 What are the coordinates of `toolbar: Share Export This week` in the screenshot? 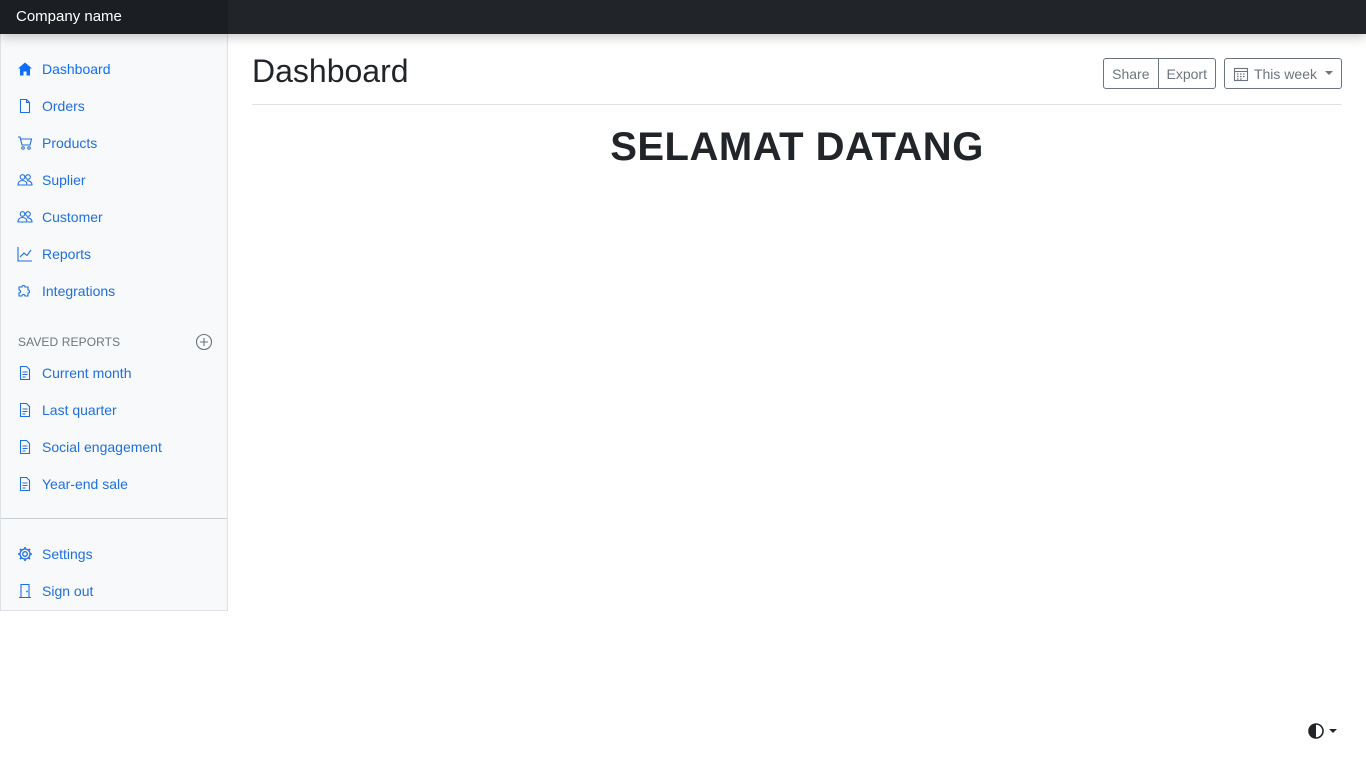 It's located at (1222, 73).